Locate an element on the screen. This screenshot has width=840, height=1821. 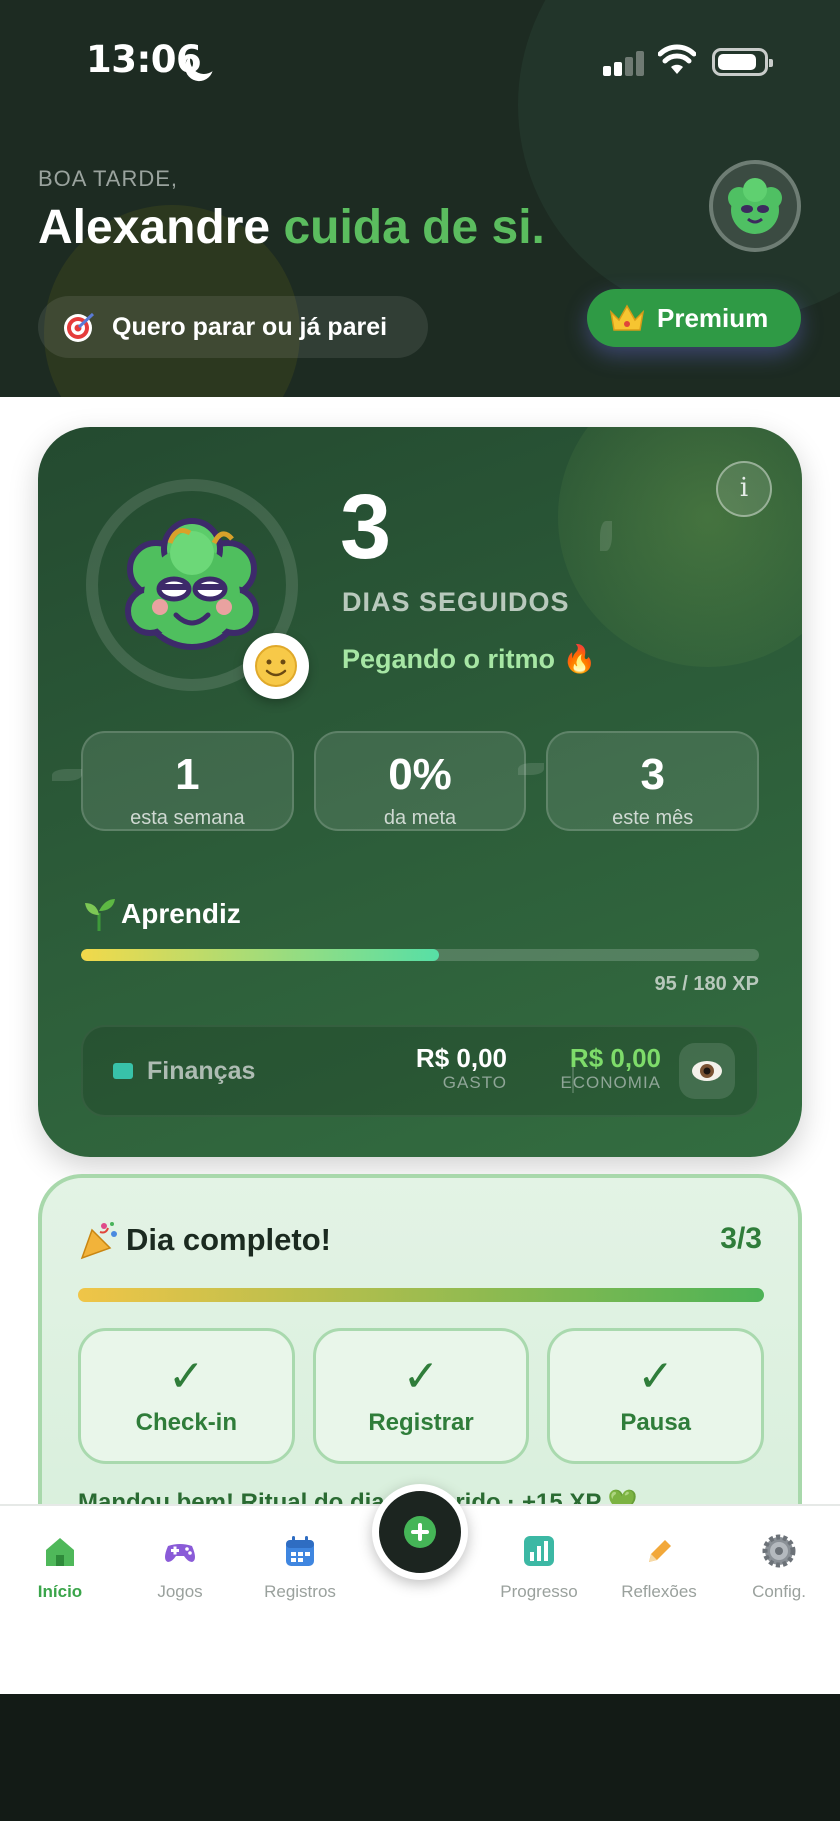
tab-config: Config. is located at coordinates (779, 1568).